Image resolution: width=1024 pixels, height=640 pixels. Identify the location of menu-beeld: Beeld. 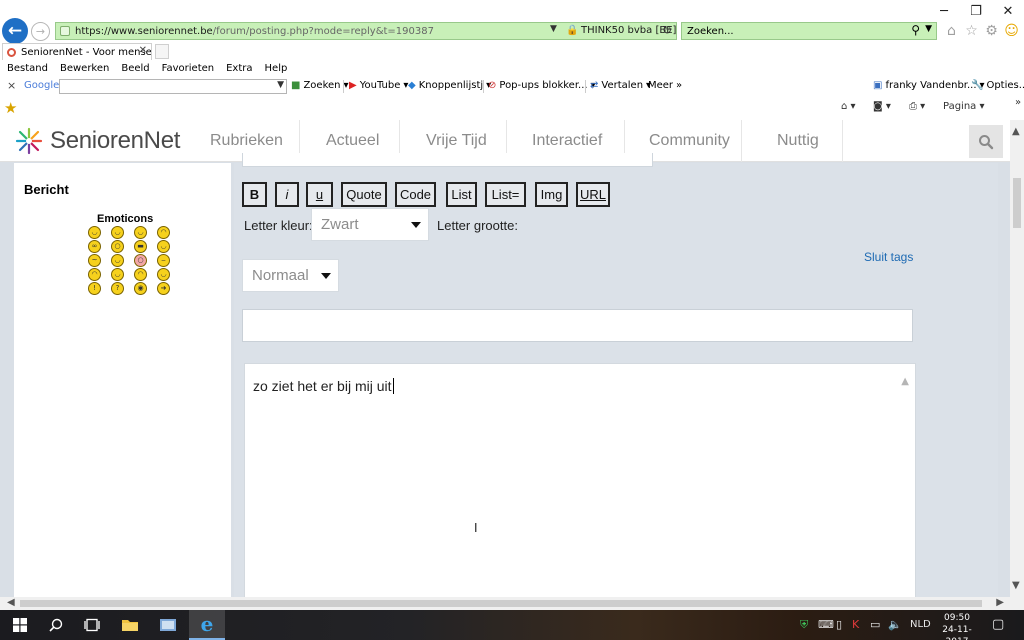
(135, 69).